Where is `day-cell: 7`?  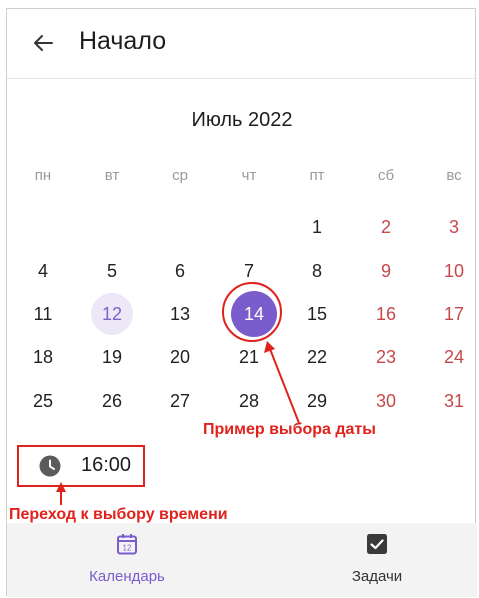 day-cell: 7 is located at coordinates (249, 271).